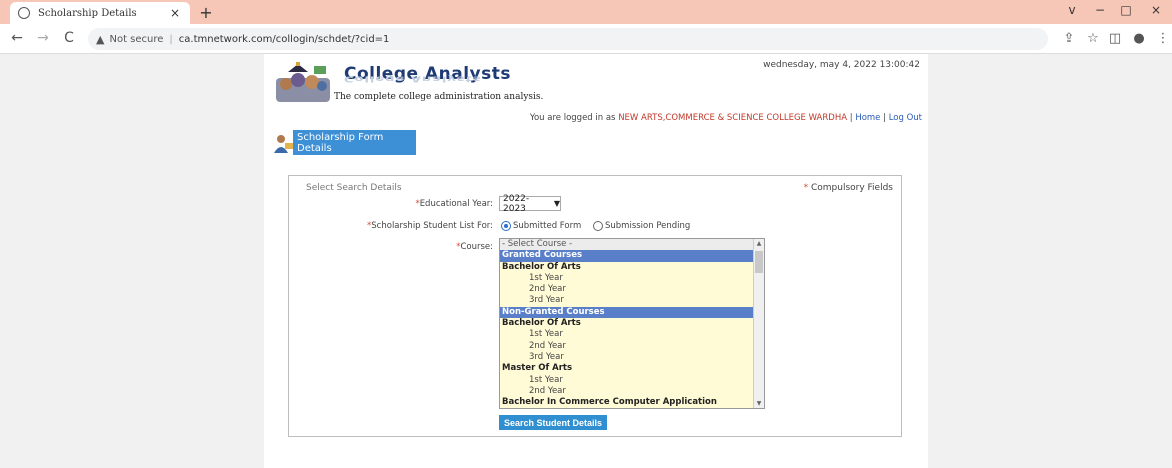 This screenshot has height=468, width=1172. What do you see at coordinates (24, 13) in the screenshot?
I see `globe-icon` at bounding box center [24, 13].